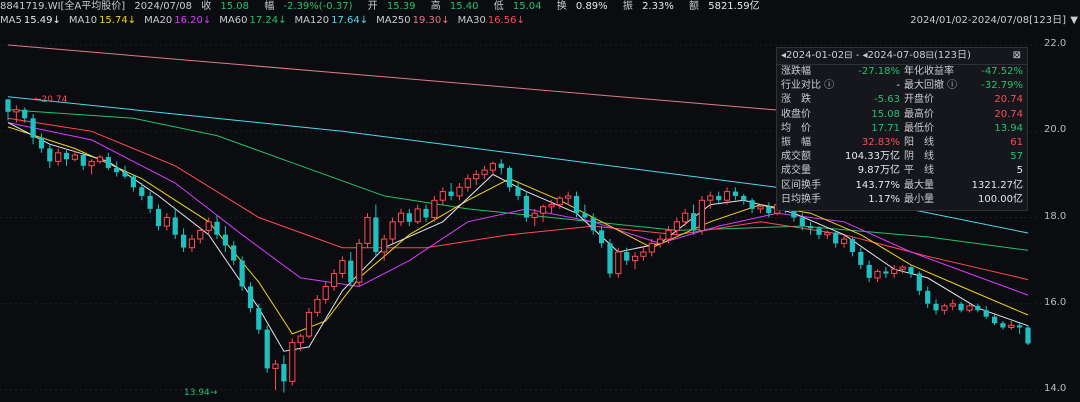 The image size is (1080, 402). Describe the element at coordinates (919, 114) in the screenshot. I see `stat-label: 最高价` at that location.